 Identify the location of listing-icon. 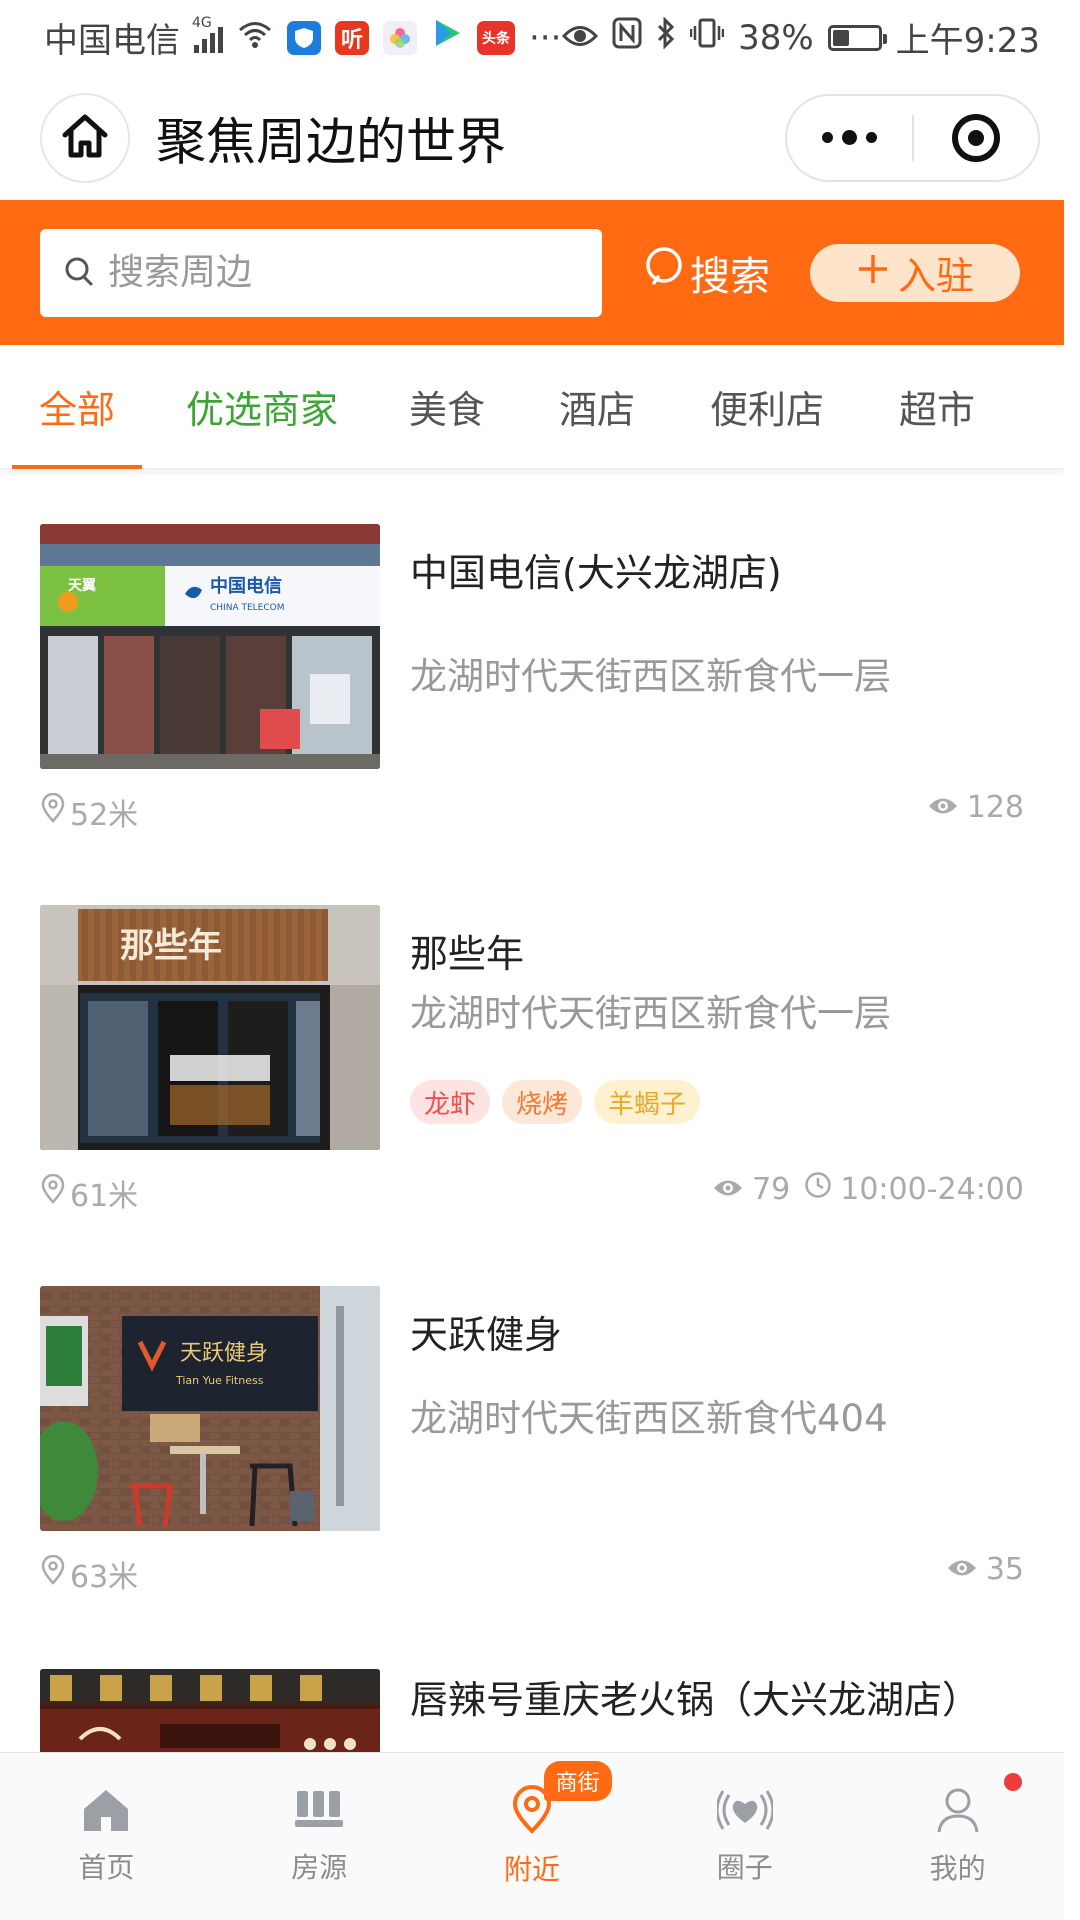
(319, 1813).